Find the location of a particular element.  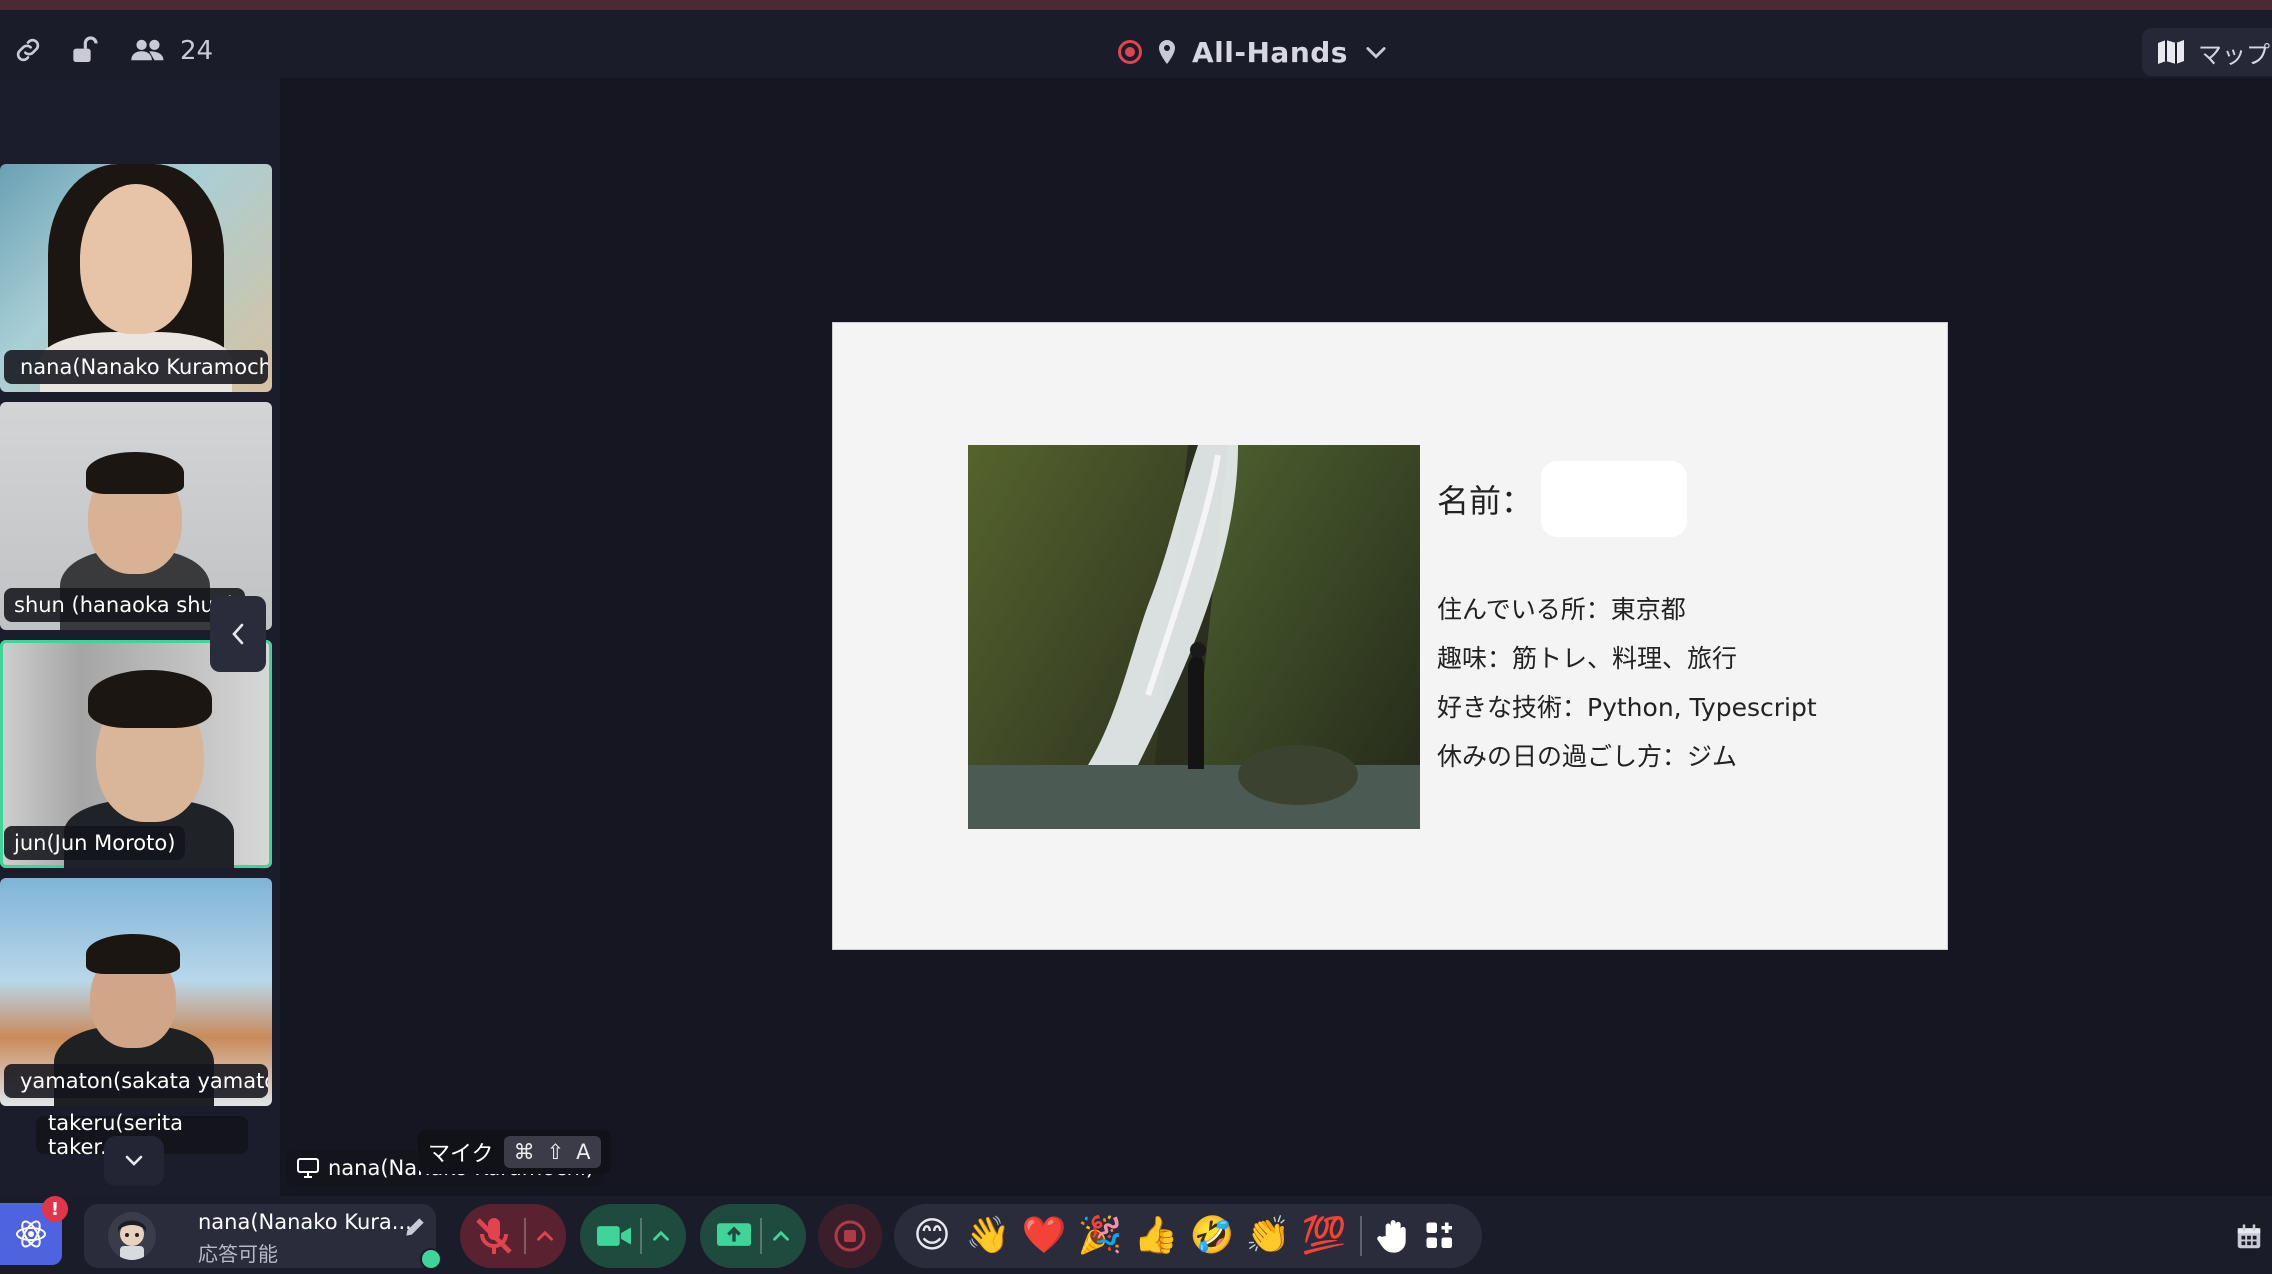

chevron-left-icon is located at coordinates (238, 634).